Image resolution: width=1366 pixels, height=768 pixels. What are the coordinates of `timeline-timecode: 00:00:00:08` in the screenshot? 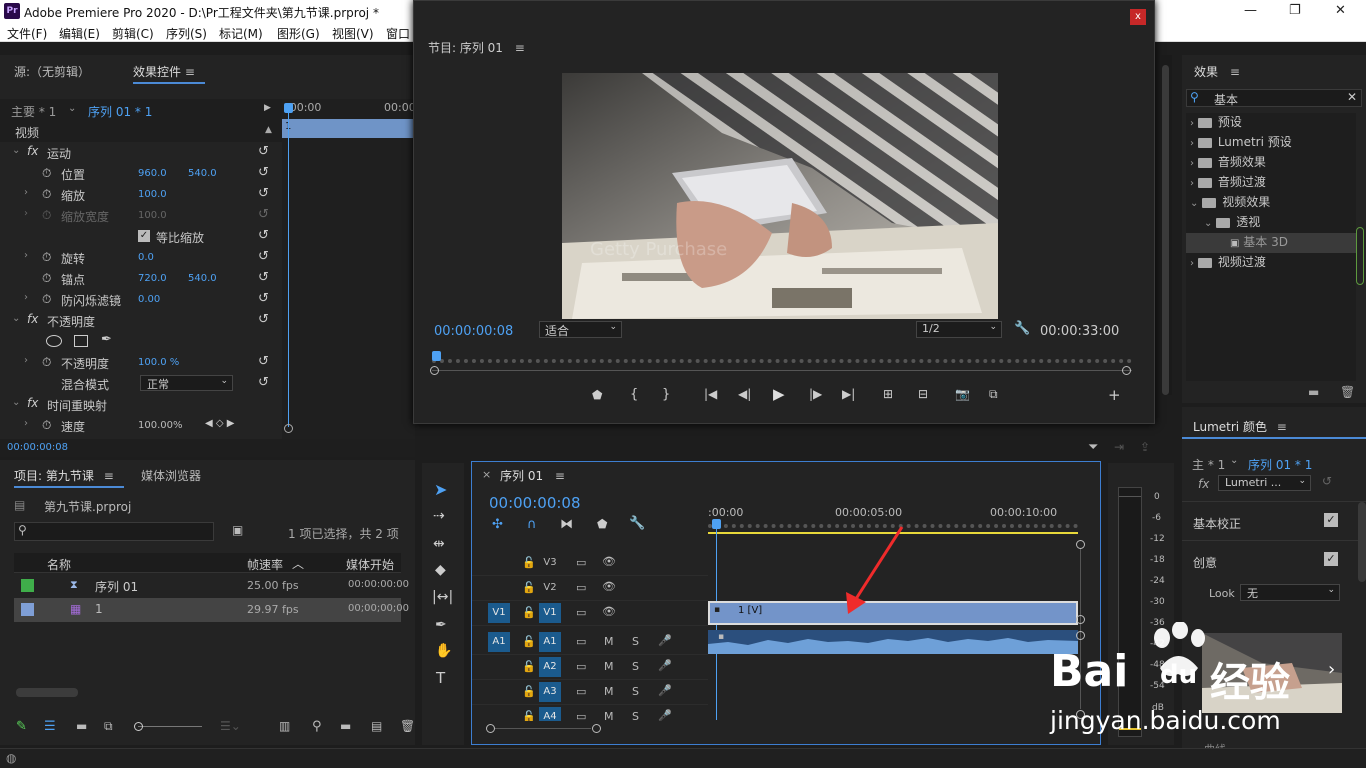 It's located at (535, 503).